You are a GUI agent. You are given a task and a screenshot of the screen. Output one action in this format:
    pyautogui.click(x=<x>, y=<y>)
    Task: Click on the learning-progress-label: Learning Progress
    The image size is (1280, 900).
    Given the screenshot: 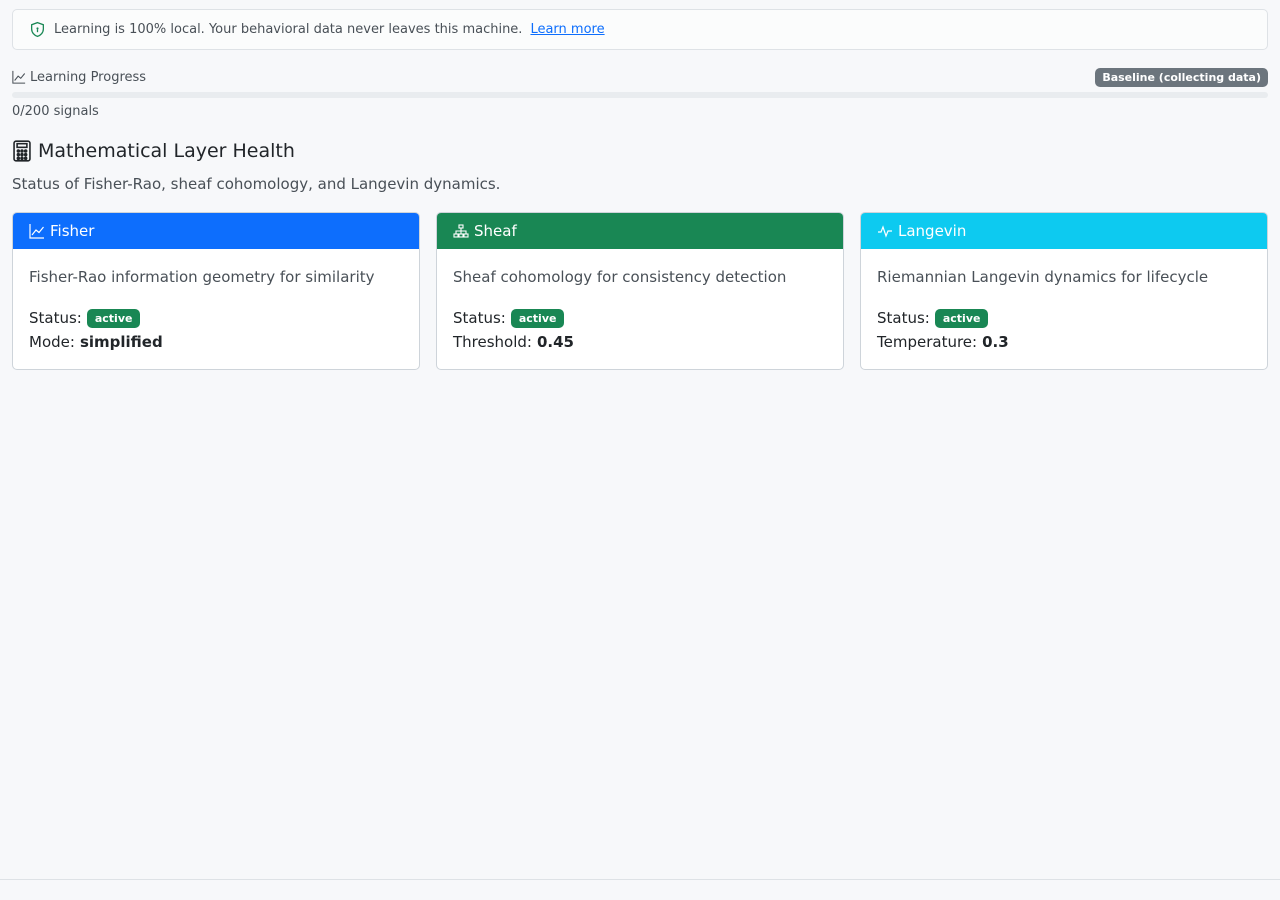 What is the action you would take?
    pyautogui.click(x=88, y=77)
    